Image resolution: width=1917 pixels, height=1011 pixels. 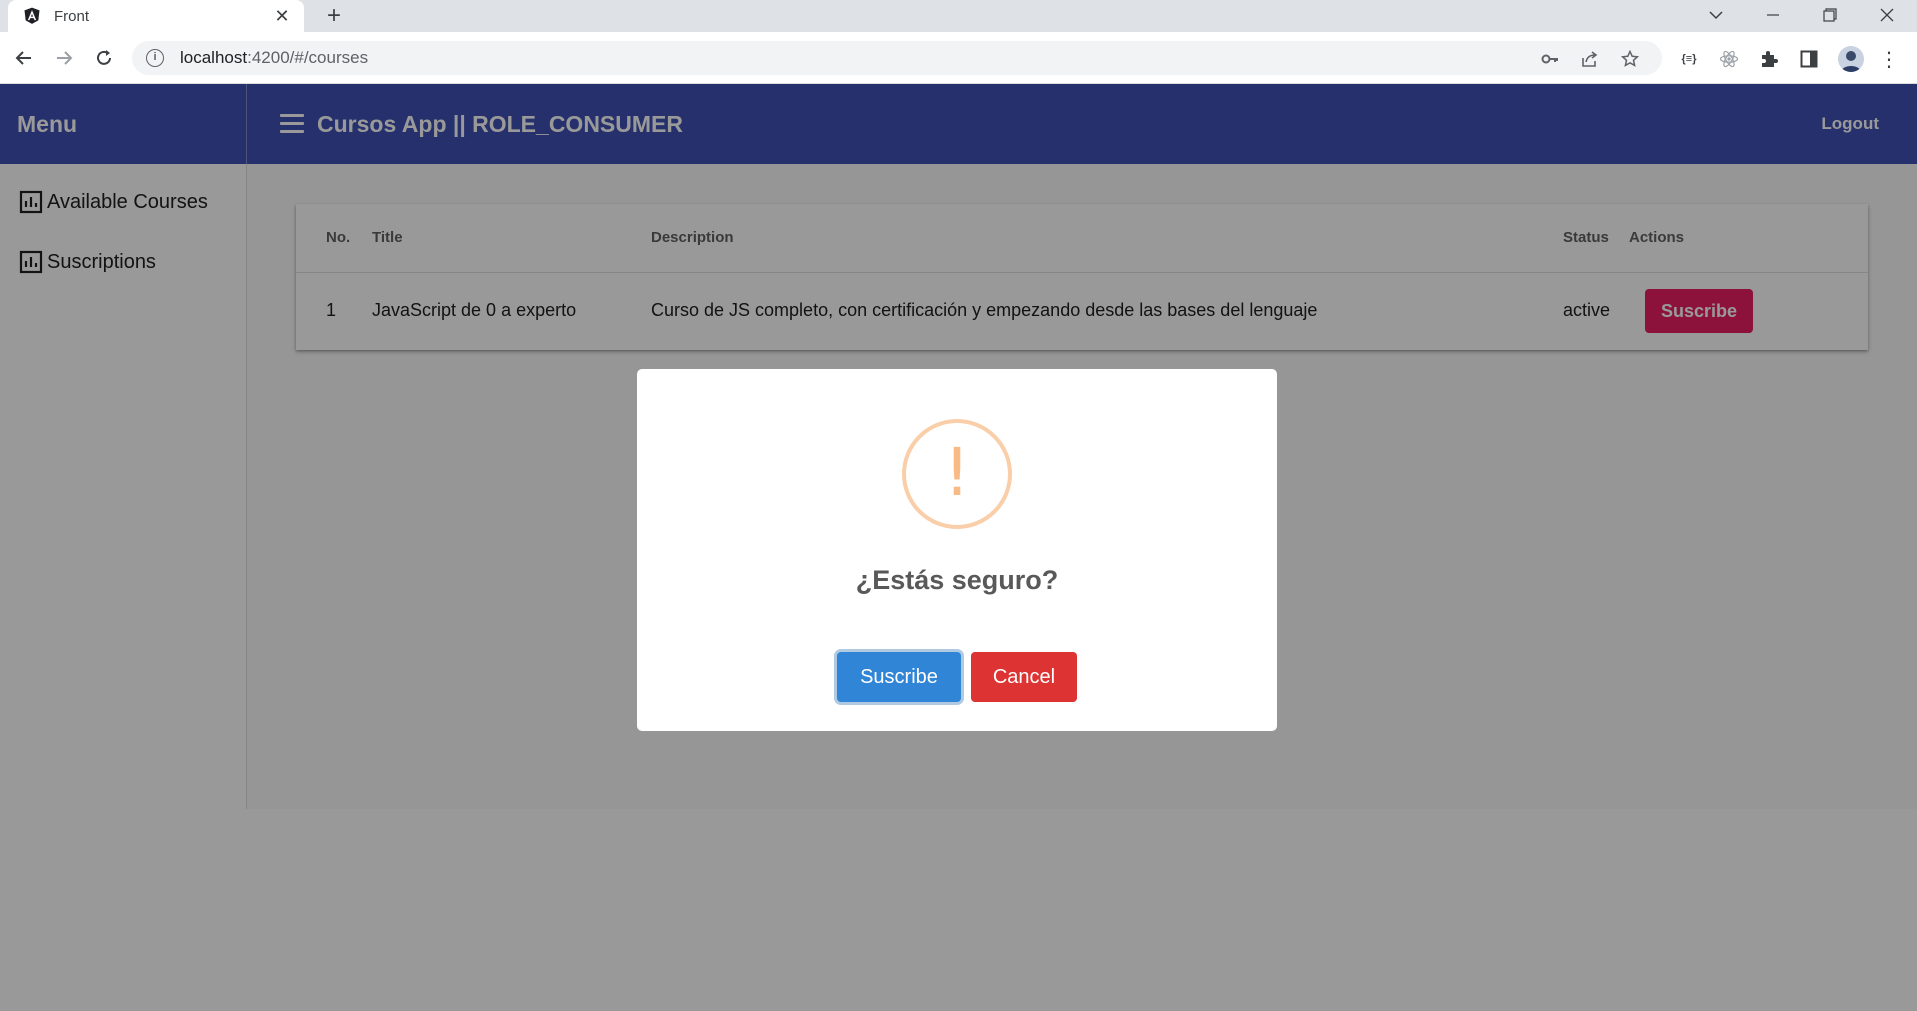 What do you see at coordinates (1024, 677) in the screenshot?
I see `cancel-button: Cancel` at bounding box center [1024, 677].